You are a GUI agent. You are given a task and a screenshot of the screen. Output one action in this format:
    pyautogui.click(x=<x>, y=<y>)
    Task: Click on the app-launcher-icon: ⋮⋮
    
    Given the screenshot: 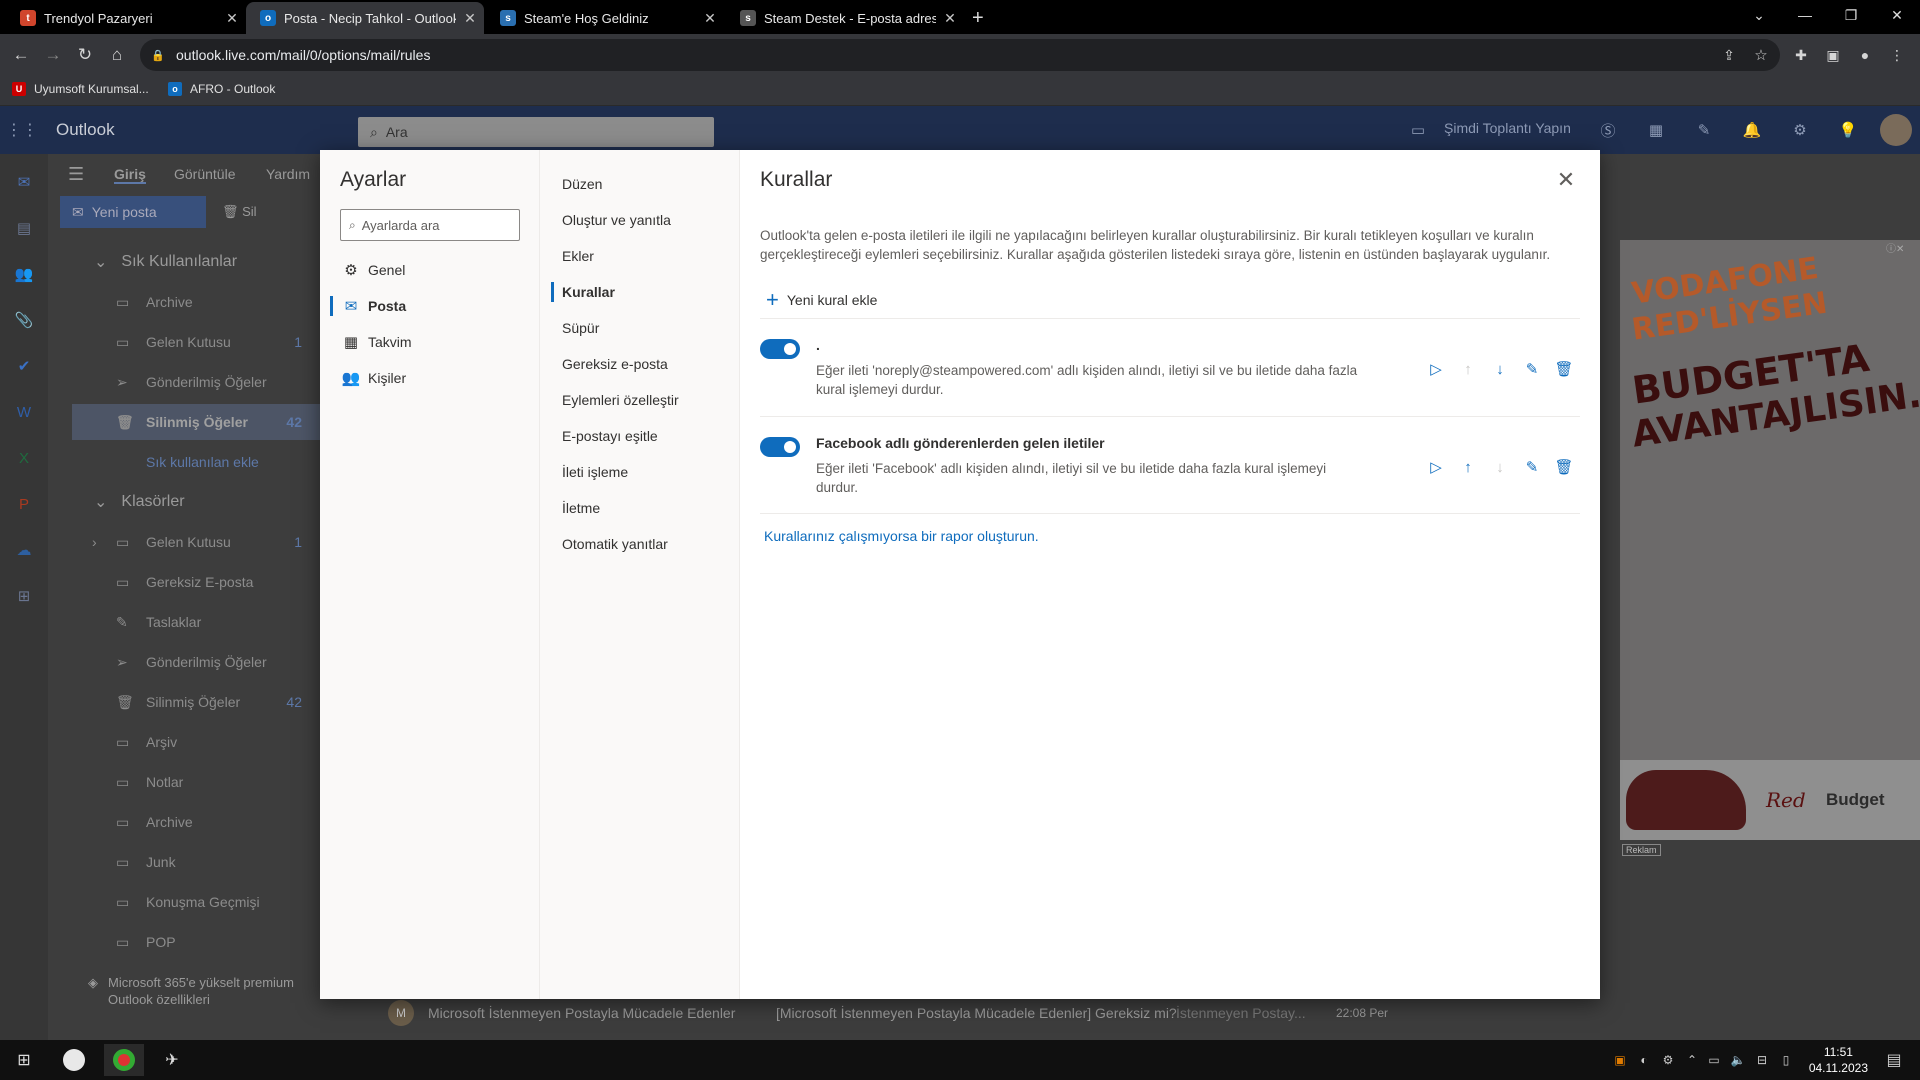 What is the action you would take?
    pyautogui.click(x=22, y=130)
    